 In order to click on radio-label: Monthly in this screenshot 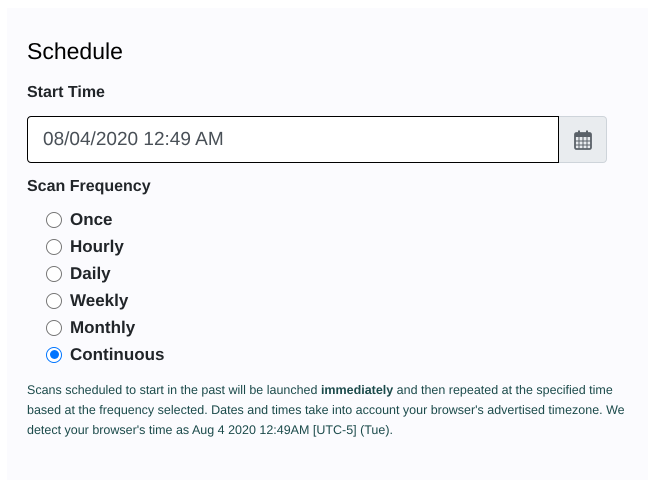, I will do `click(103, 327)`.